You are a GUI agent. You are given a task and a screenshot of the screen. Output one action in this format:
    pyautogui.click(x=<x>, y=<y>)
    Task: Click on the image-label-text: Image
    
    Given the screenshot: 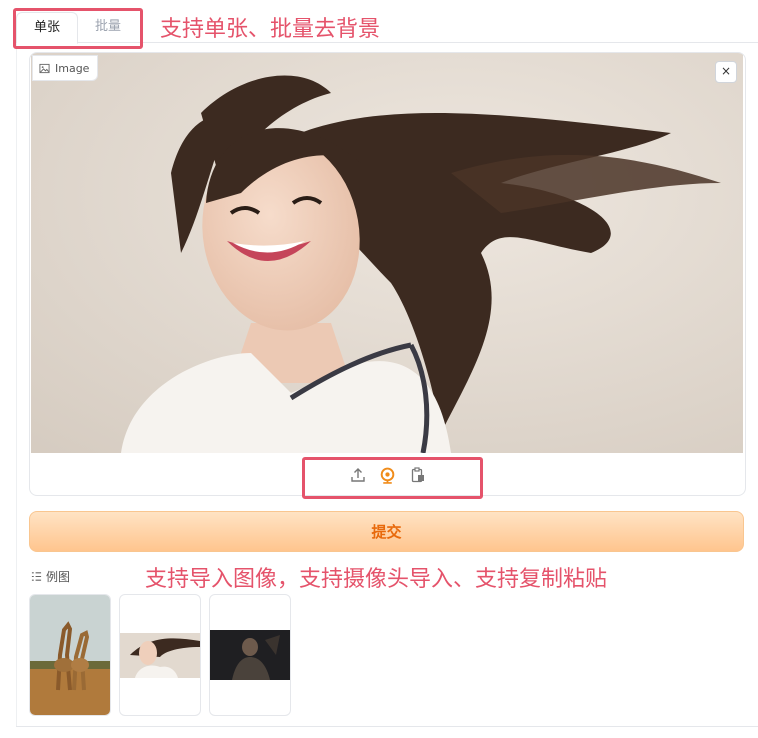 What is the action you would take?
    pyautogui.click(x=72, y=68)
    